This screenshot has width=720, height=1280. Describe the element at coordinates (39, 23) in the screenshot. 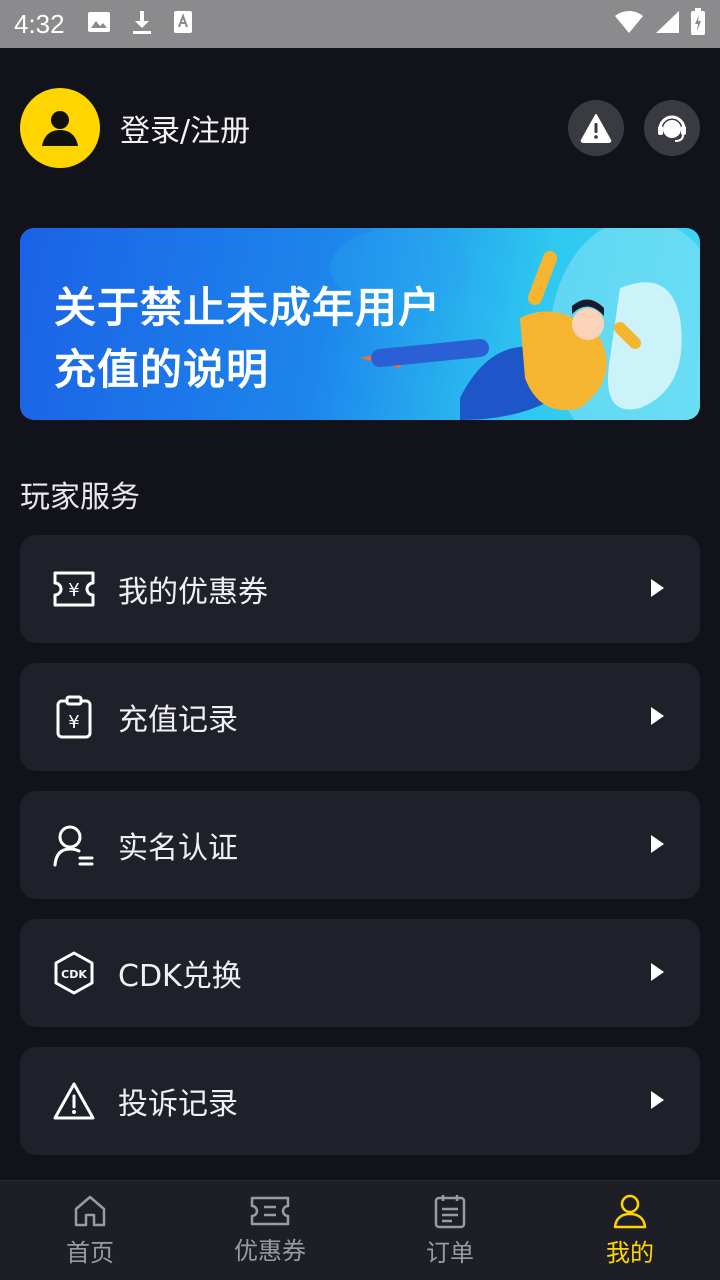

I see `status-time: 4:32` at that location.